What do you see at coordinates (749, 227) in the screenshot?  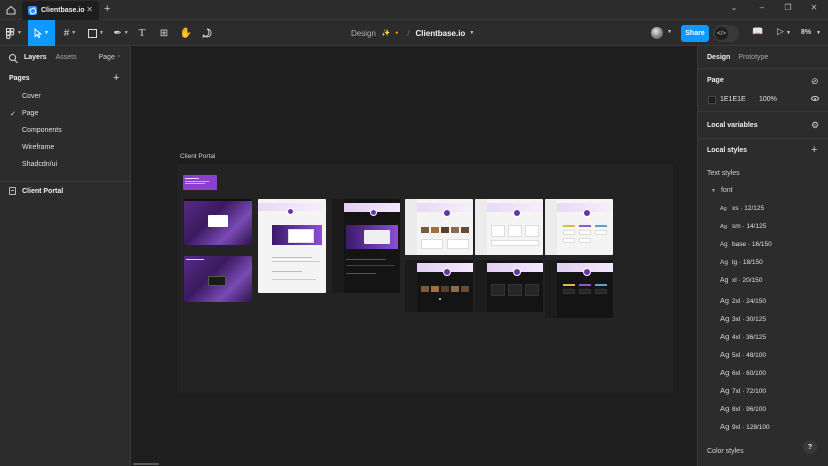 I see `text-style-label: sm · 14/125` at bounding box center [749, 227].